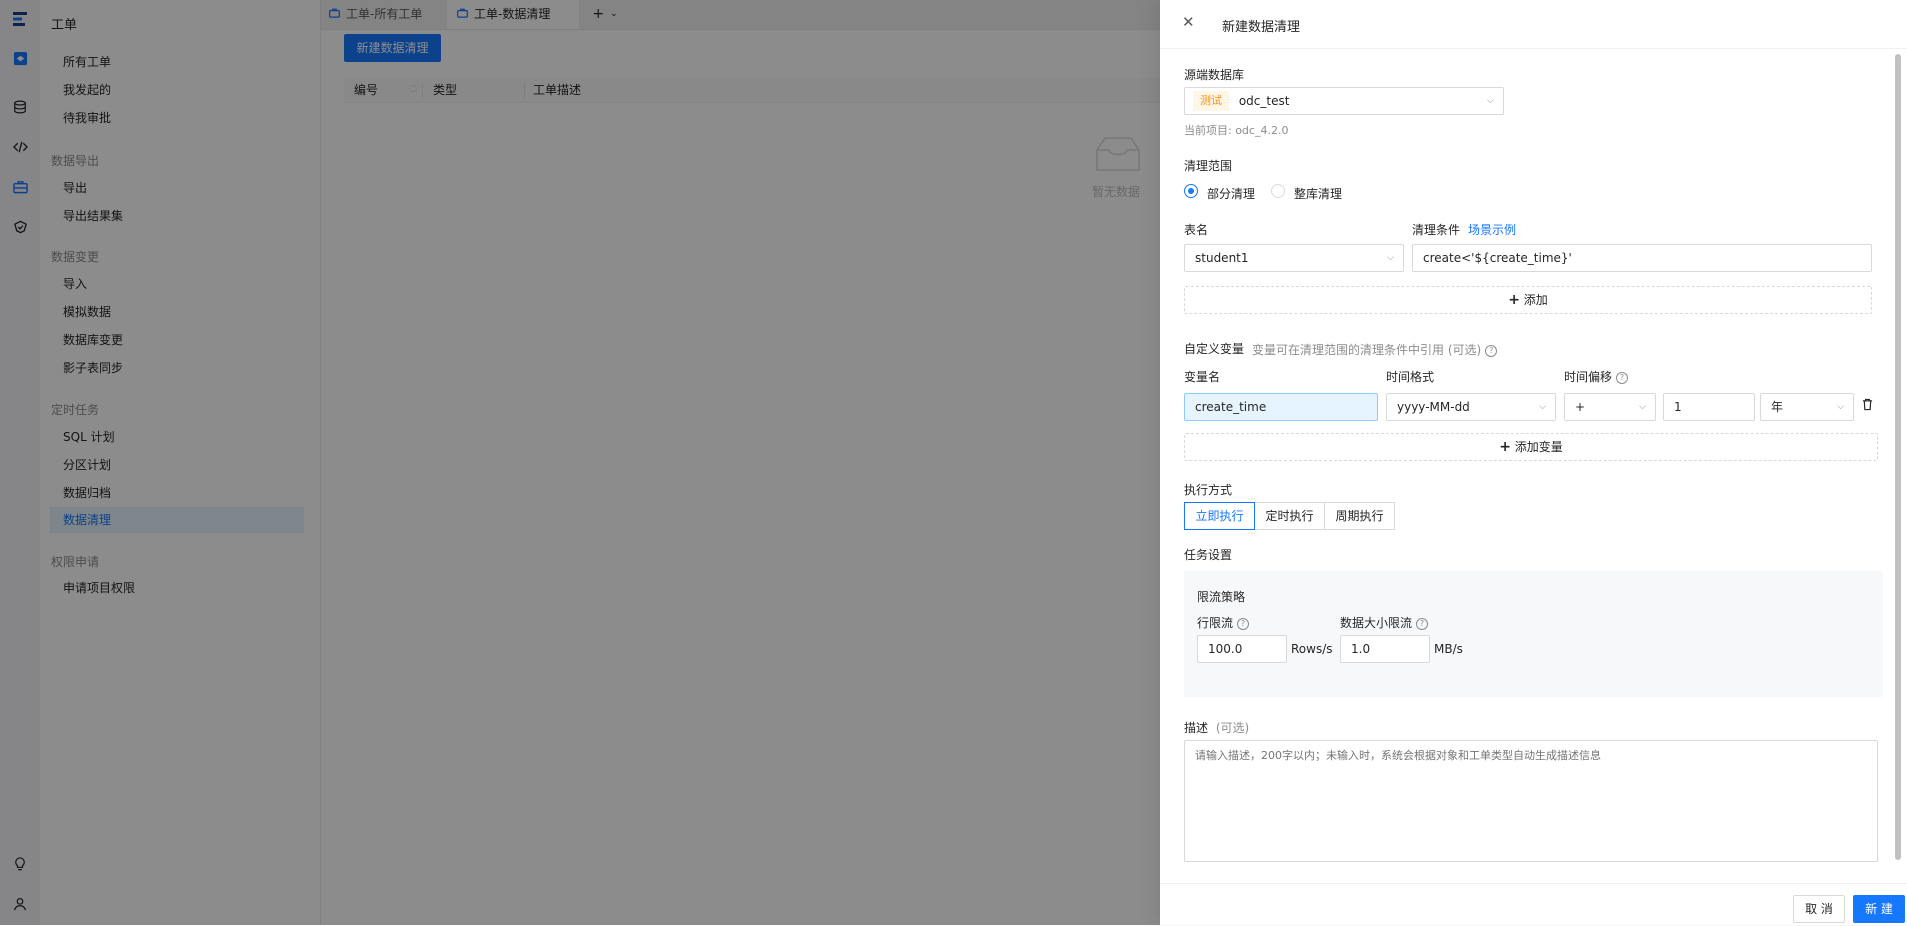 This screenshot has width=1907, height=926. Describe the element at coordinates (1264, 101) in the screenshot. I see `source-db-value: odc_test` at that location.